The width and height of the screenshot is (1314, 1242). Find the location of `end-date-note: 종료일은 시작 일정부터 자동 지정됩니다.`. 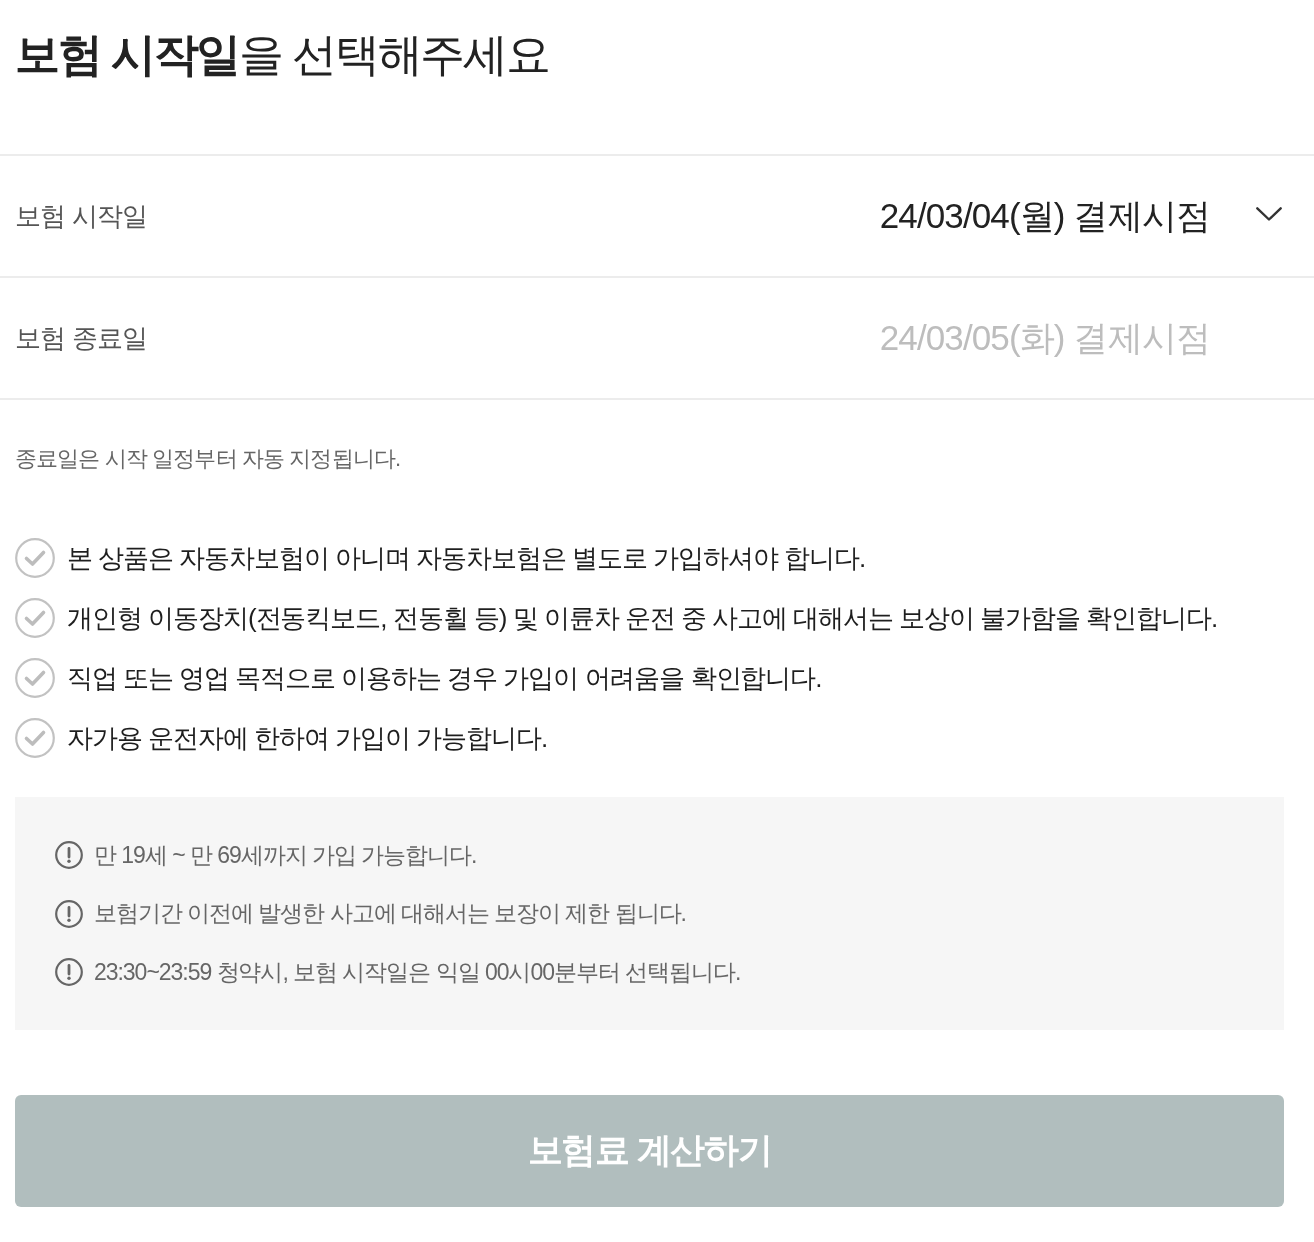

end-date-note: 종료일은 시작 일정부터 자동 지정됩니다. is located at coordinates (208, 459).